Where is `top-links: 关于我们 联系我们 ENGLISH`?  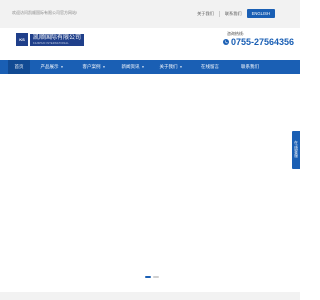
top-links: 关于我们 联系我们 ENGLISH is located at coordinates (236, 13).